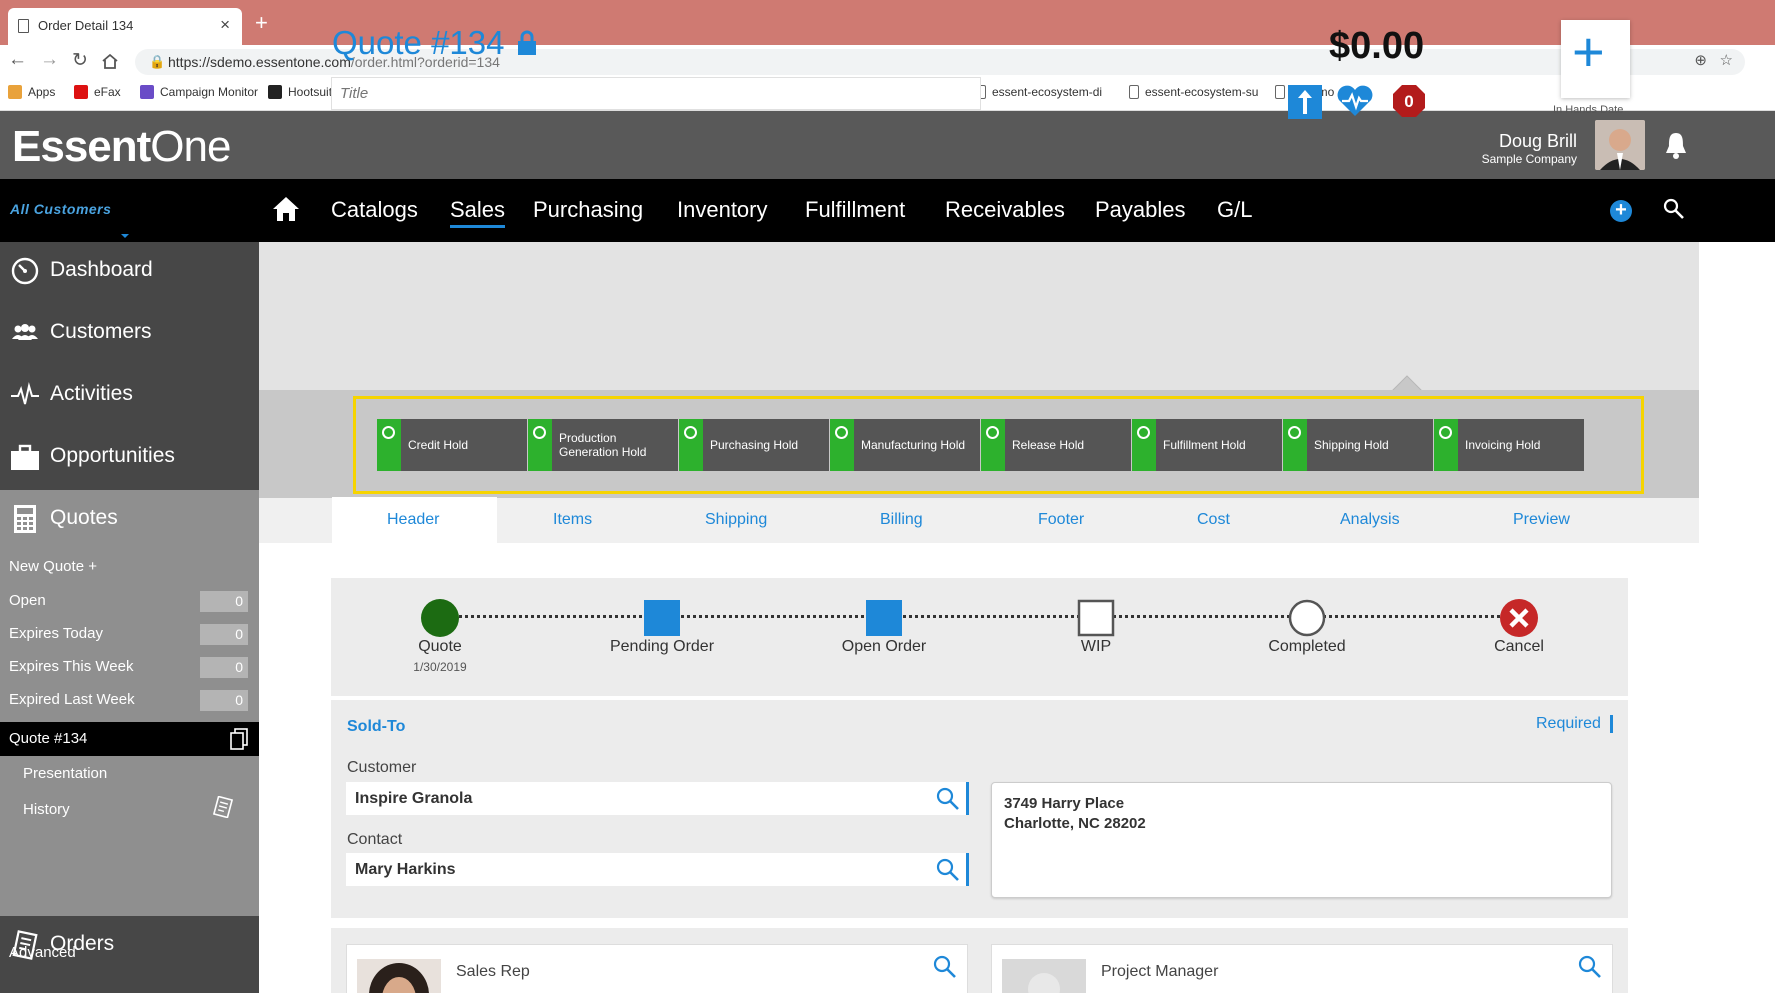 Image resolution: width=1775 pixels, height=993 pixels. I want to click on hold-label: Shipping Hold, so click(1351, 445).